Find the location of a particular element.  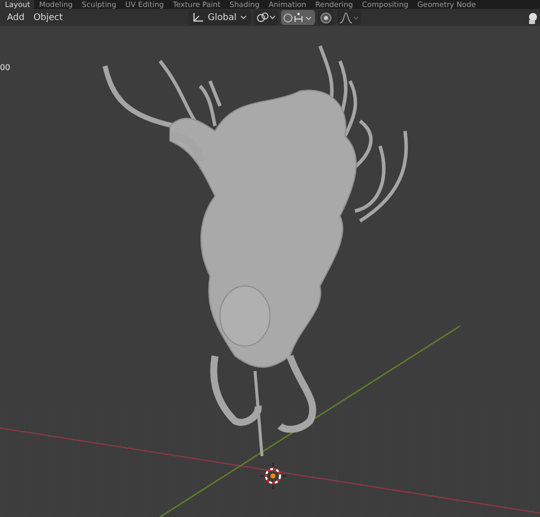

proportional-editing-button is located at coordinates (326, 17).